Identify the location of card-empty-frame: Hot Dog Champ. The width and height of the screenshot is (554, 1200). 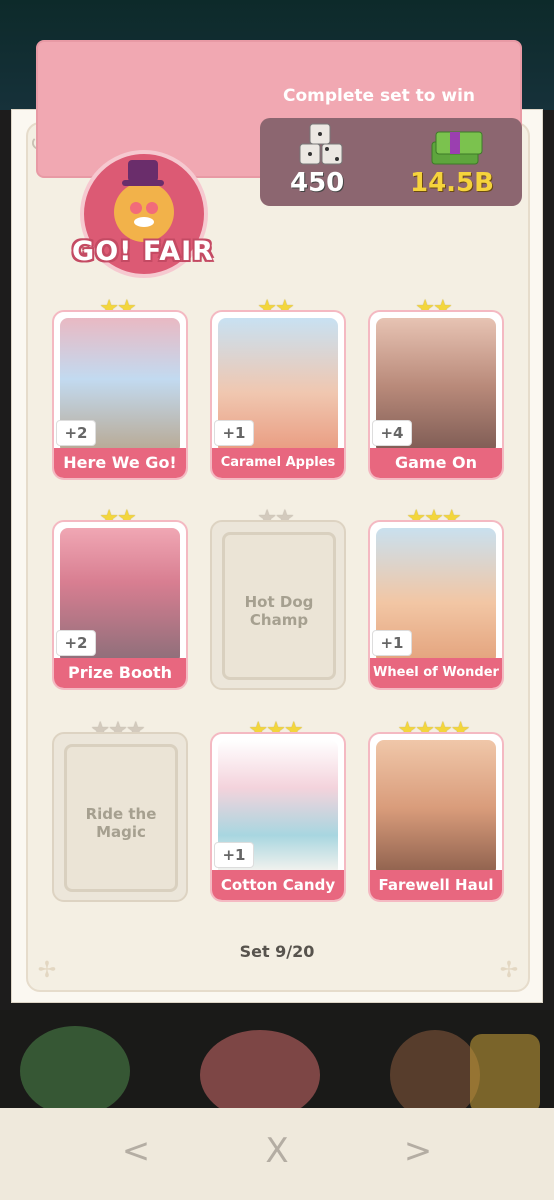
(279, 606).